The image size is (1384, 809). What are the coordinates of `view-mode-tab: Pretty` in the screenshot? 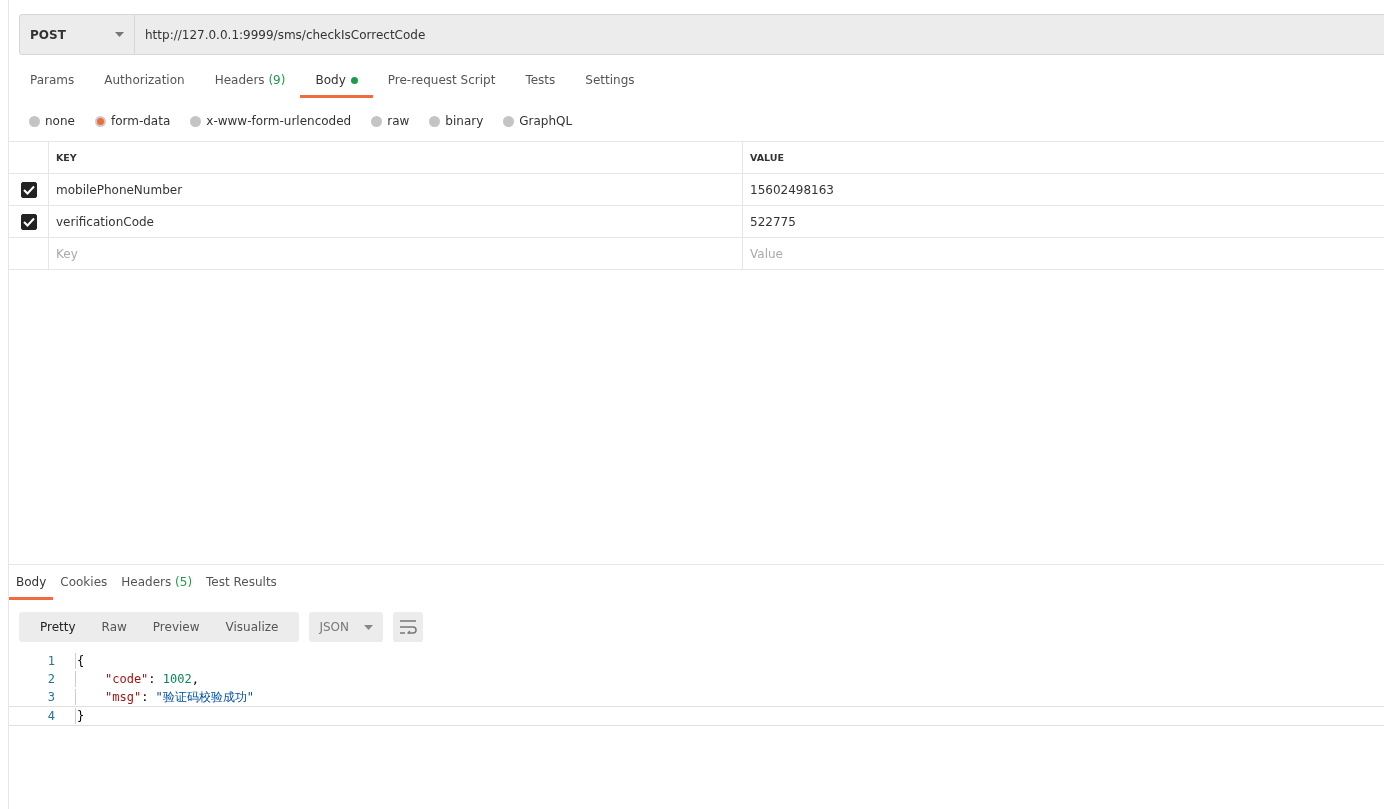 It's located at (58, 627).